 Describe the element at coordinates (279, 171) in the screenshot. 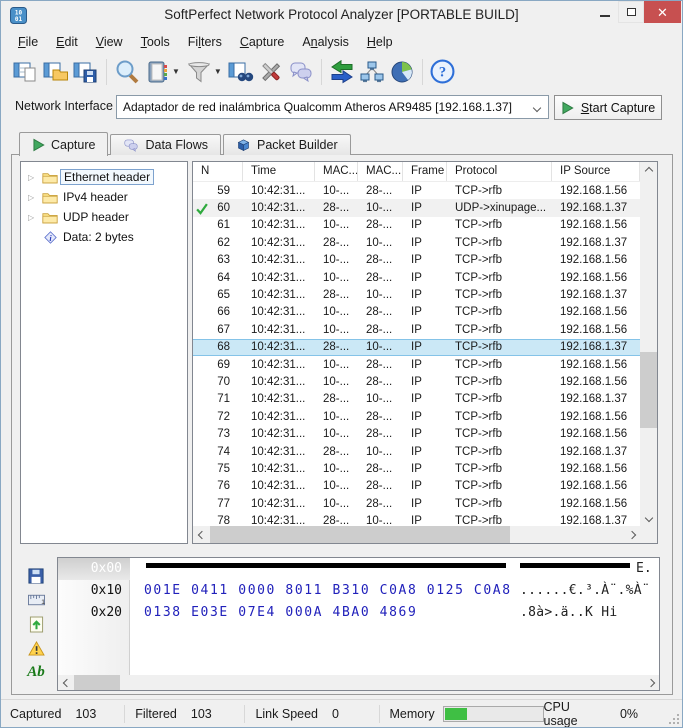

I see `column-header: Time` at that location.